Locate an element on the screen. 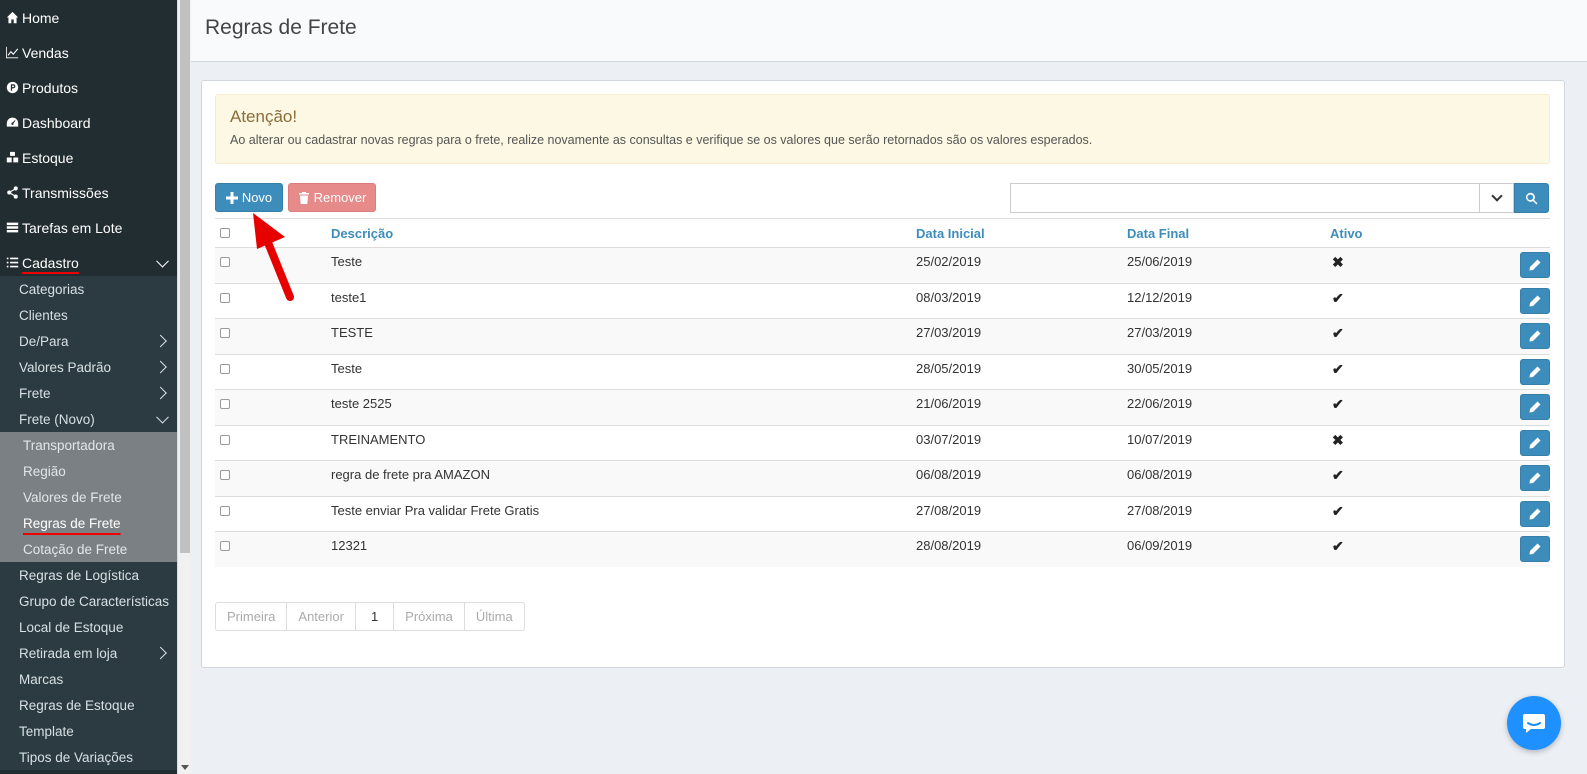  pagination-first: Primeira is located at coordinates (252, 616).